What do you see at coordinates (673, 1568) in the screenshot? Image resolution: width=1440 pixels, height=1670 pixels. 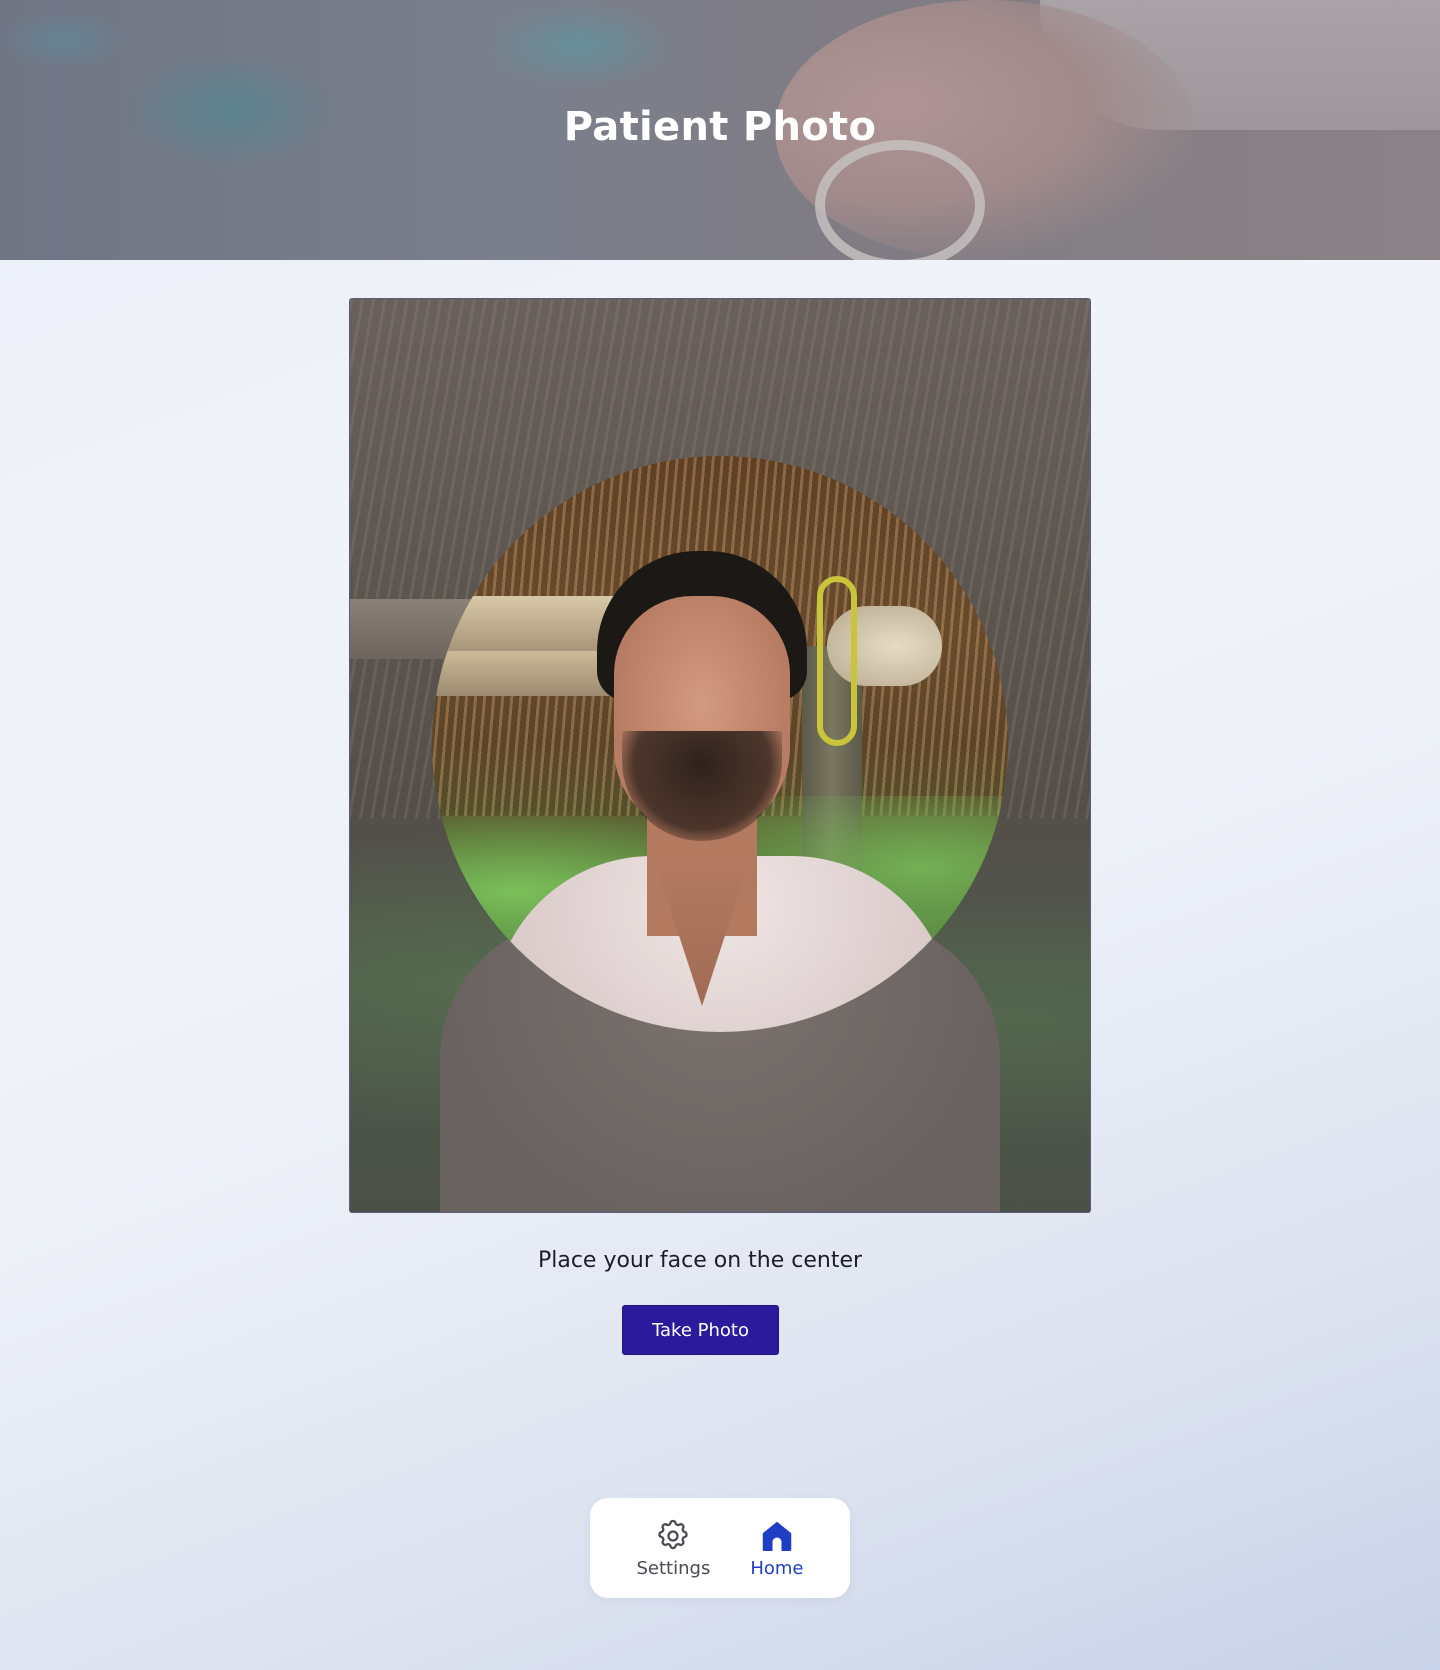 I see `nav-label-settings: Settings` at bounding box center [673, 1568].